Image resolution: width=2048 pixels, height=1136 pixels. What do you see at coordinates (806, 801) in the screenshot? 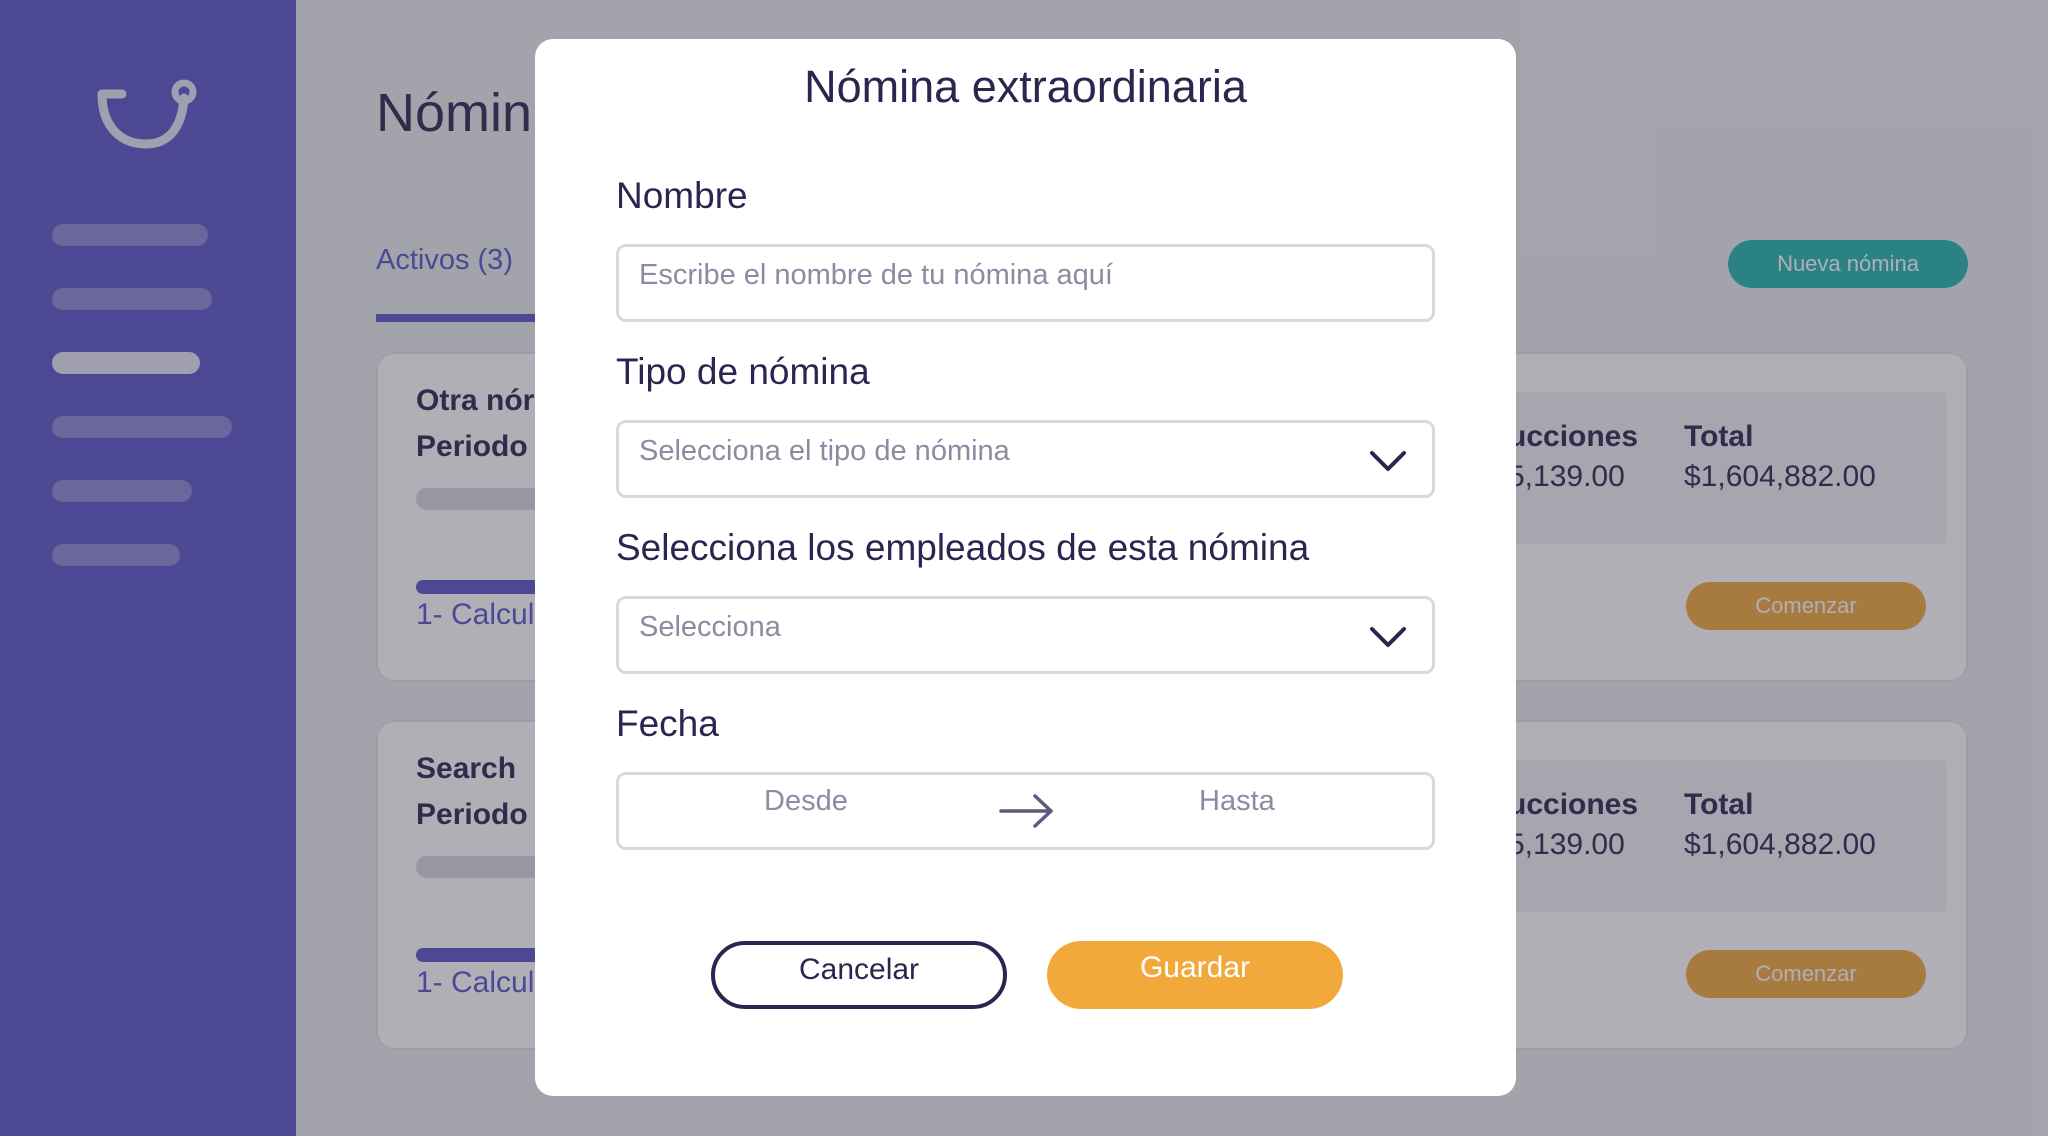
I see `date-from-field: Desde` at bounding box center [806, 801].